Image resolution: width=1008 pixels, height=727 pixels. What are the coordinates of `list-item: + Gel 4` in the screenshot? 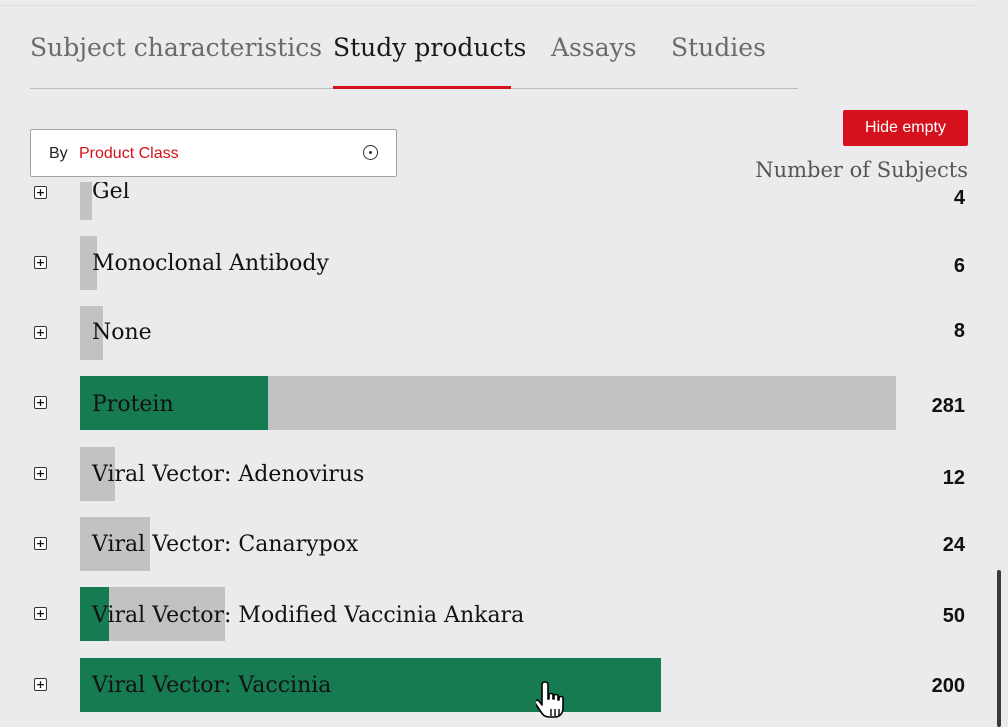 It's located at (504, 201).